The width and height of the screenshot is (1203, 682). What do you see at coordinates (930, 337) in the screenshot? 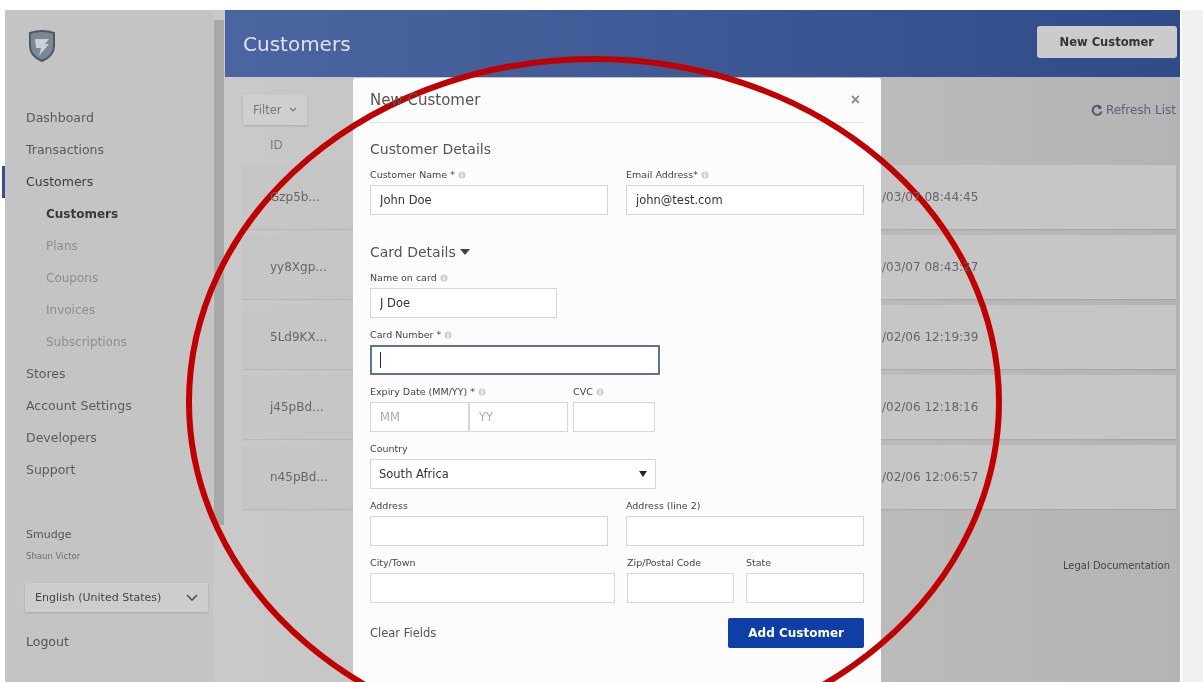
I see `table-cell: /02/06 12:19:39` at bounding box center [930, 337].